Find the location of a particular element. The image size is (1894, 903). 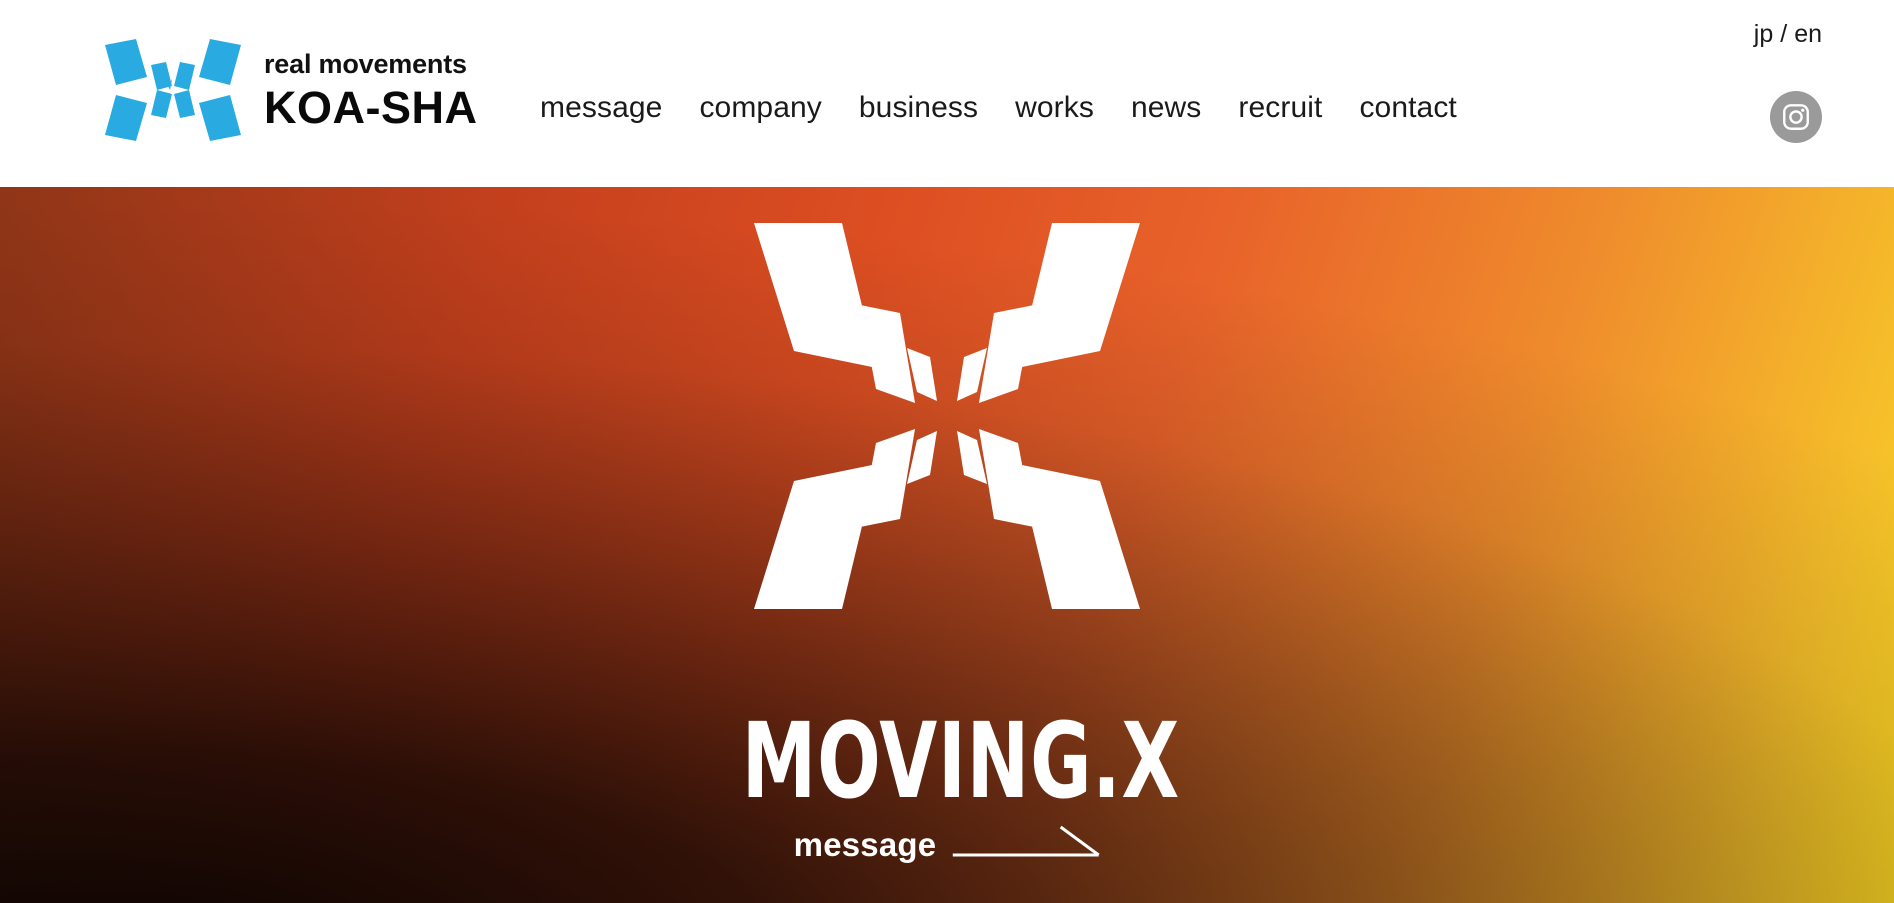

brand-wordmark: real movements KOA-SHA is located at coordinates (371, 90).